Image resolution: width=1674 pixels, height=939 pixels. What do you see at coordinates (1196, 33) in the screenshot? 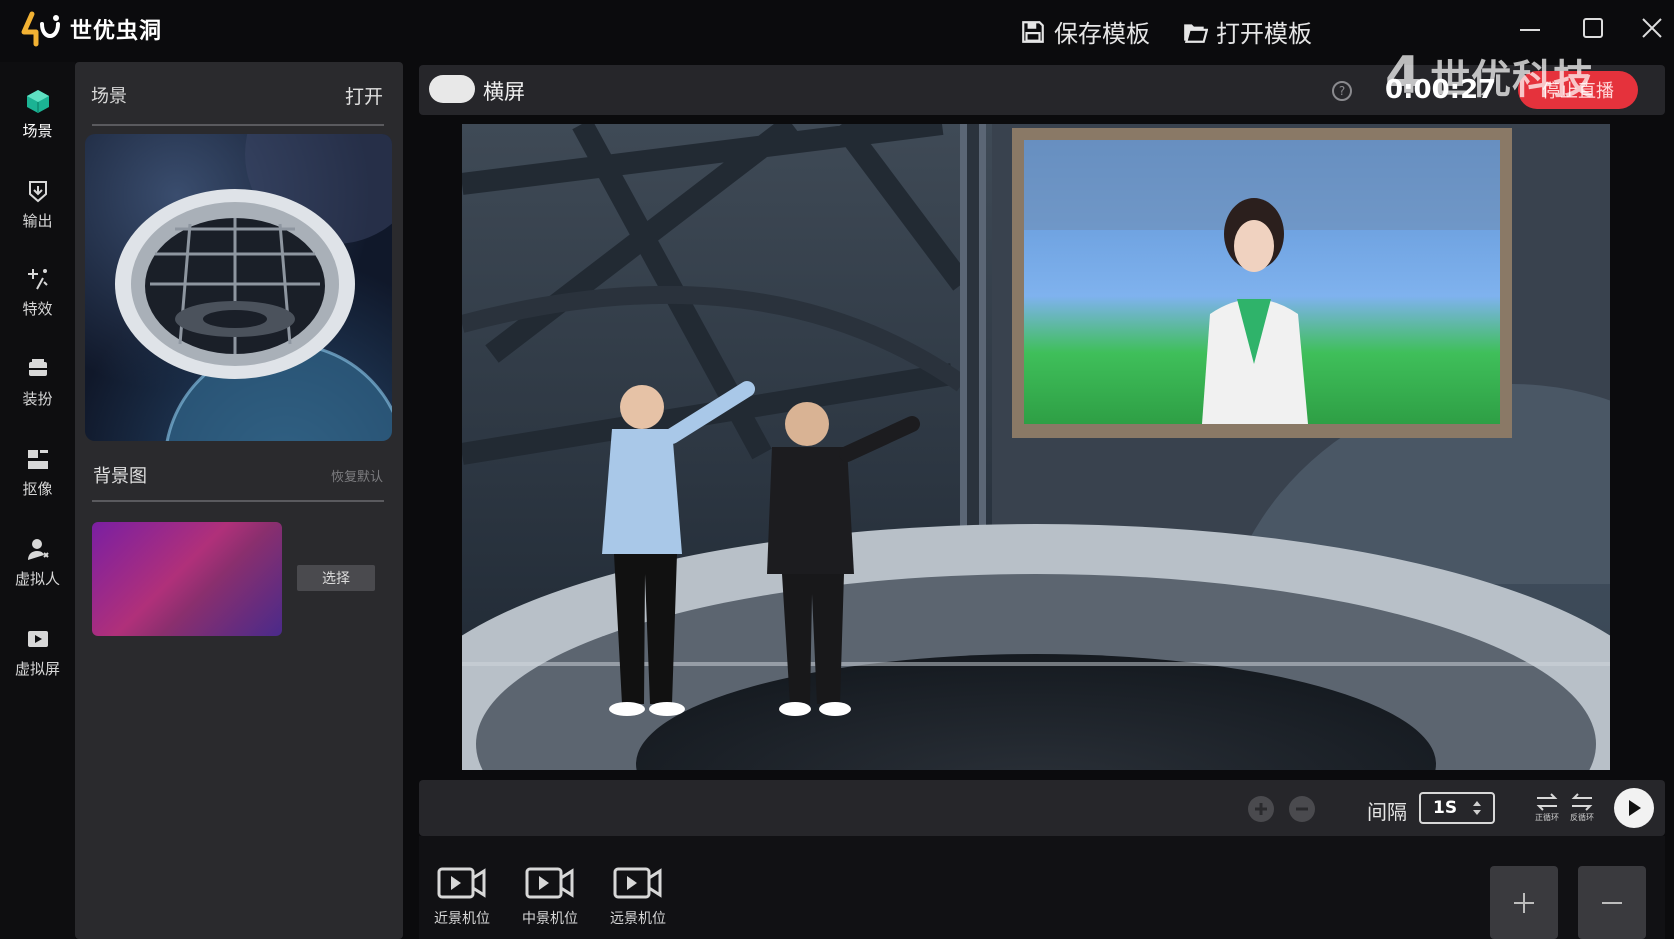
I see `folder-open-icon` at bounding box center [1196, 33].